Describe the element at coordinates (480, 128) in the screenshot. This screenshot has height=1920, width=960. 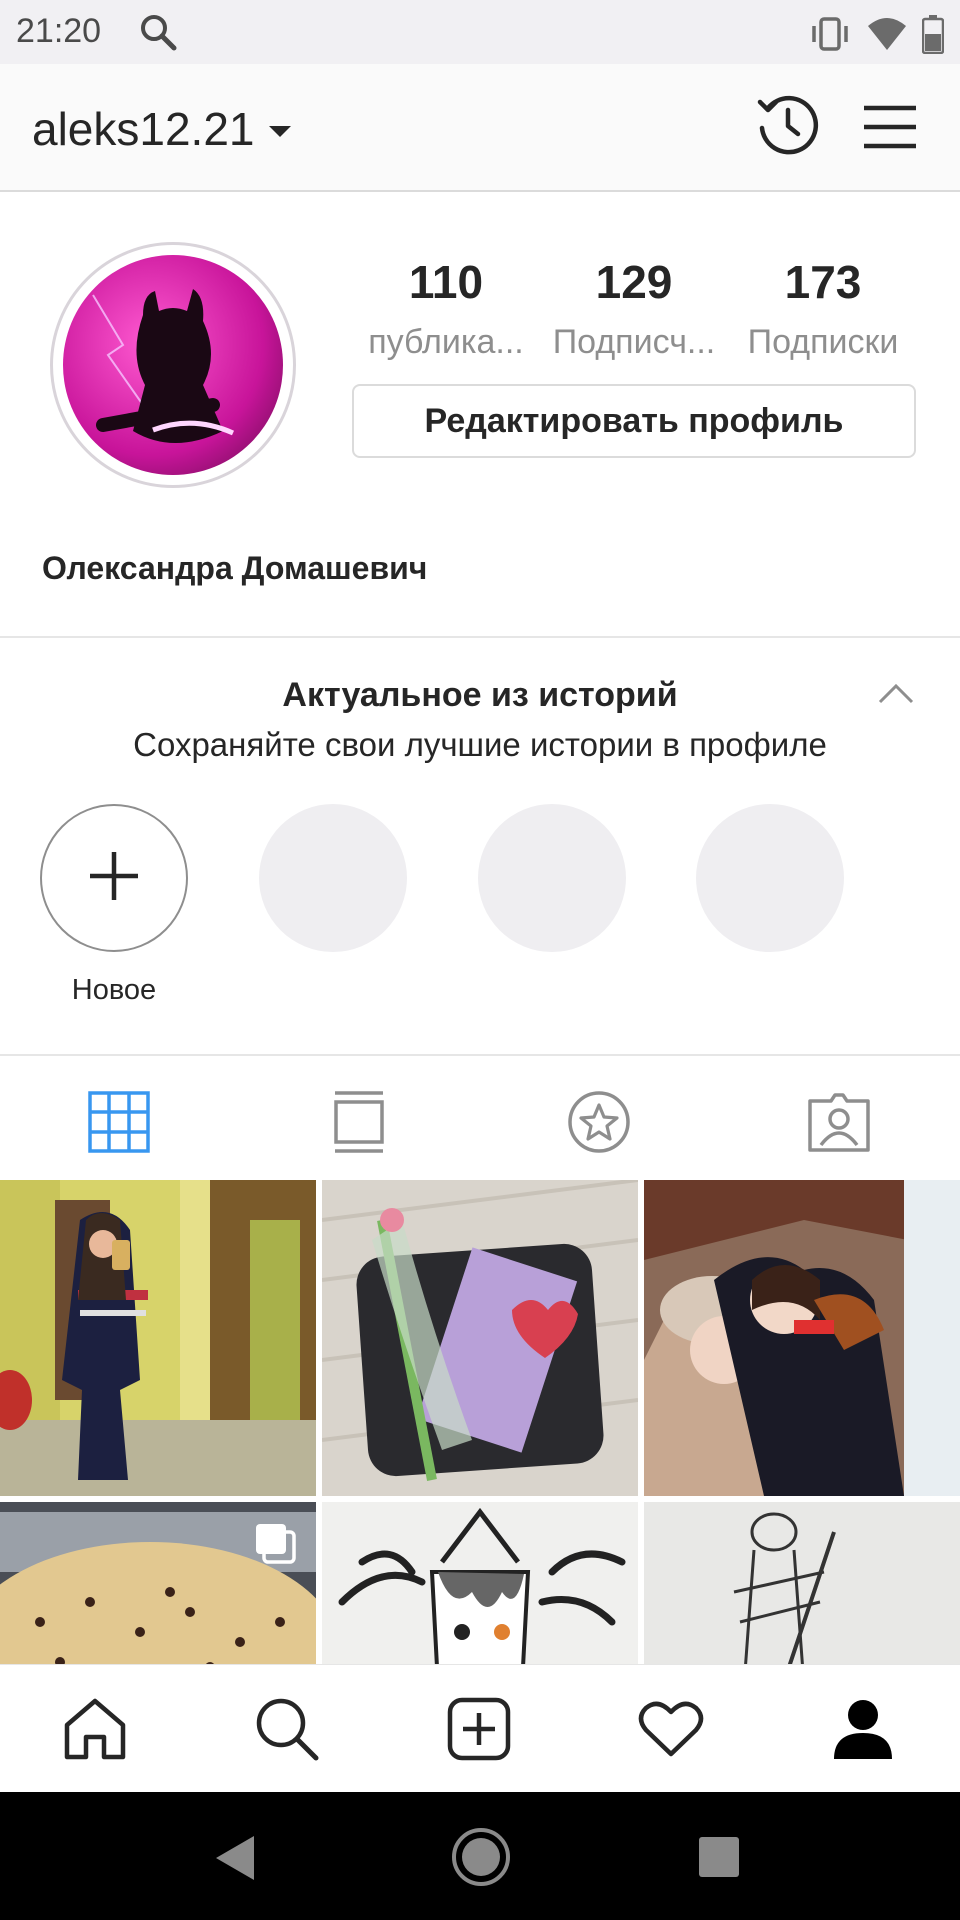
I see `profile-header: aleks12.21` at that location.